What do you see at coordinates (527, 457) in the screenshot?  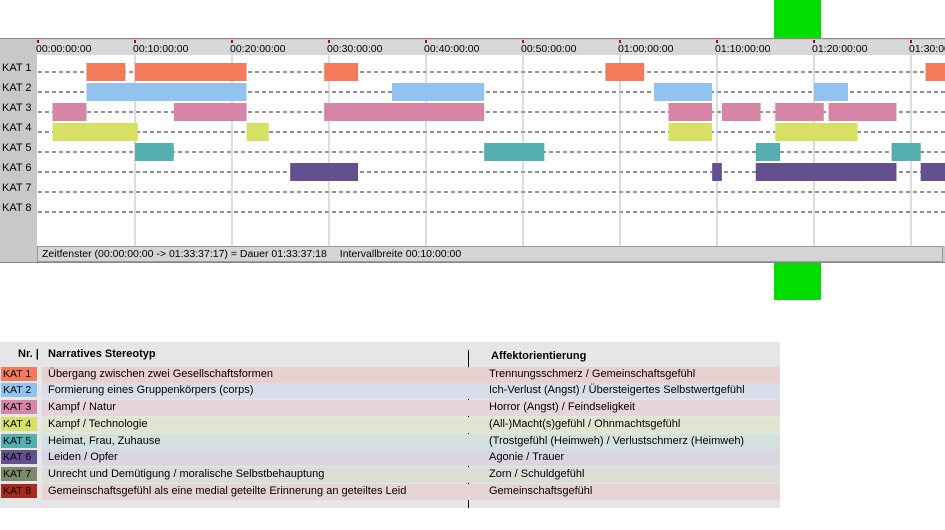 I see `affect-text: Agonie / Trauer` at bounding box center [527, 457].